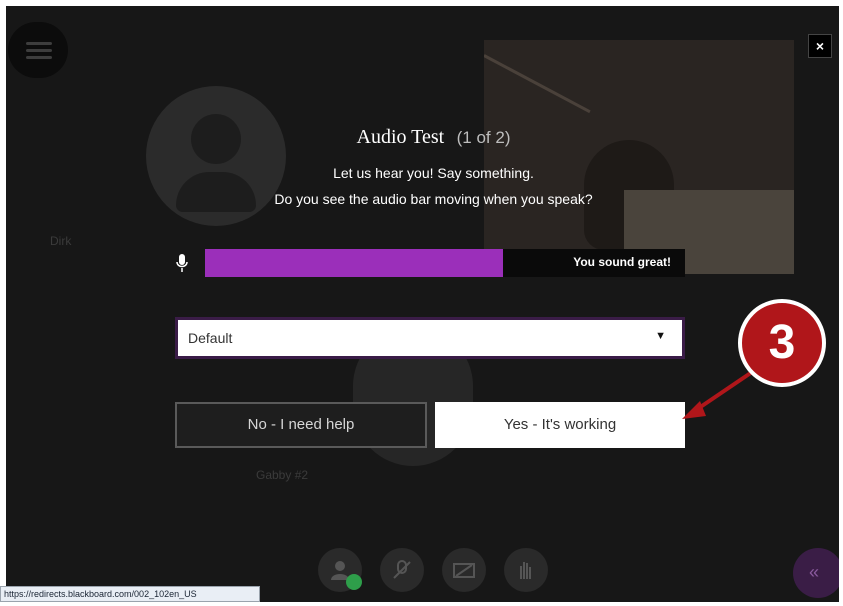  What do you see at coordinates (782, 343) in the screenshot?
I see `step-callout-badge: 3` at bounding box center [782, 343].